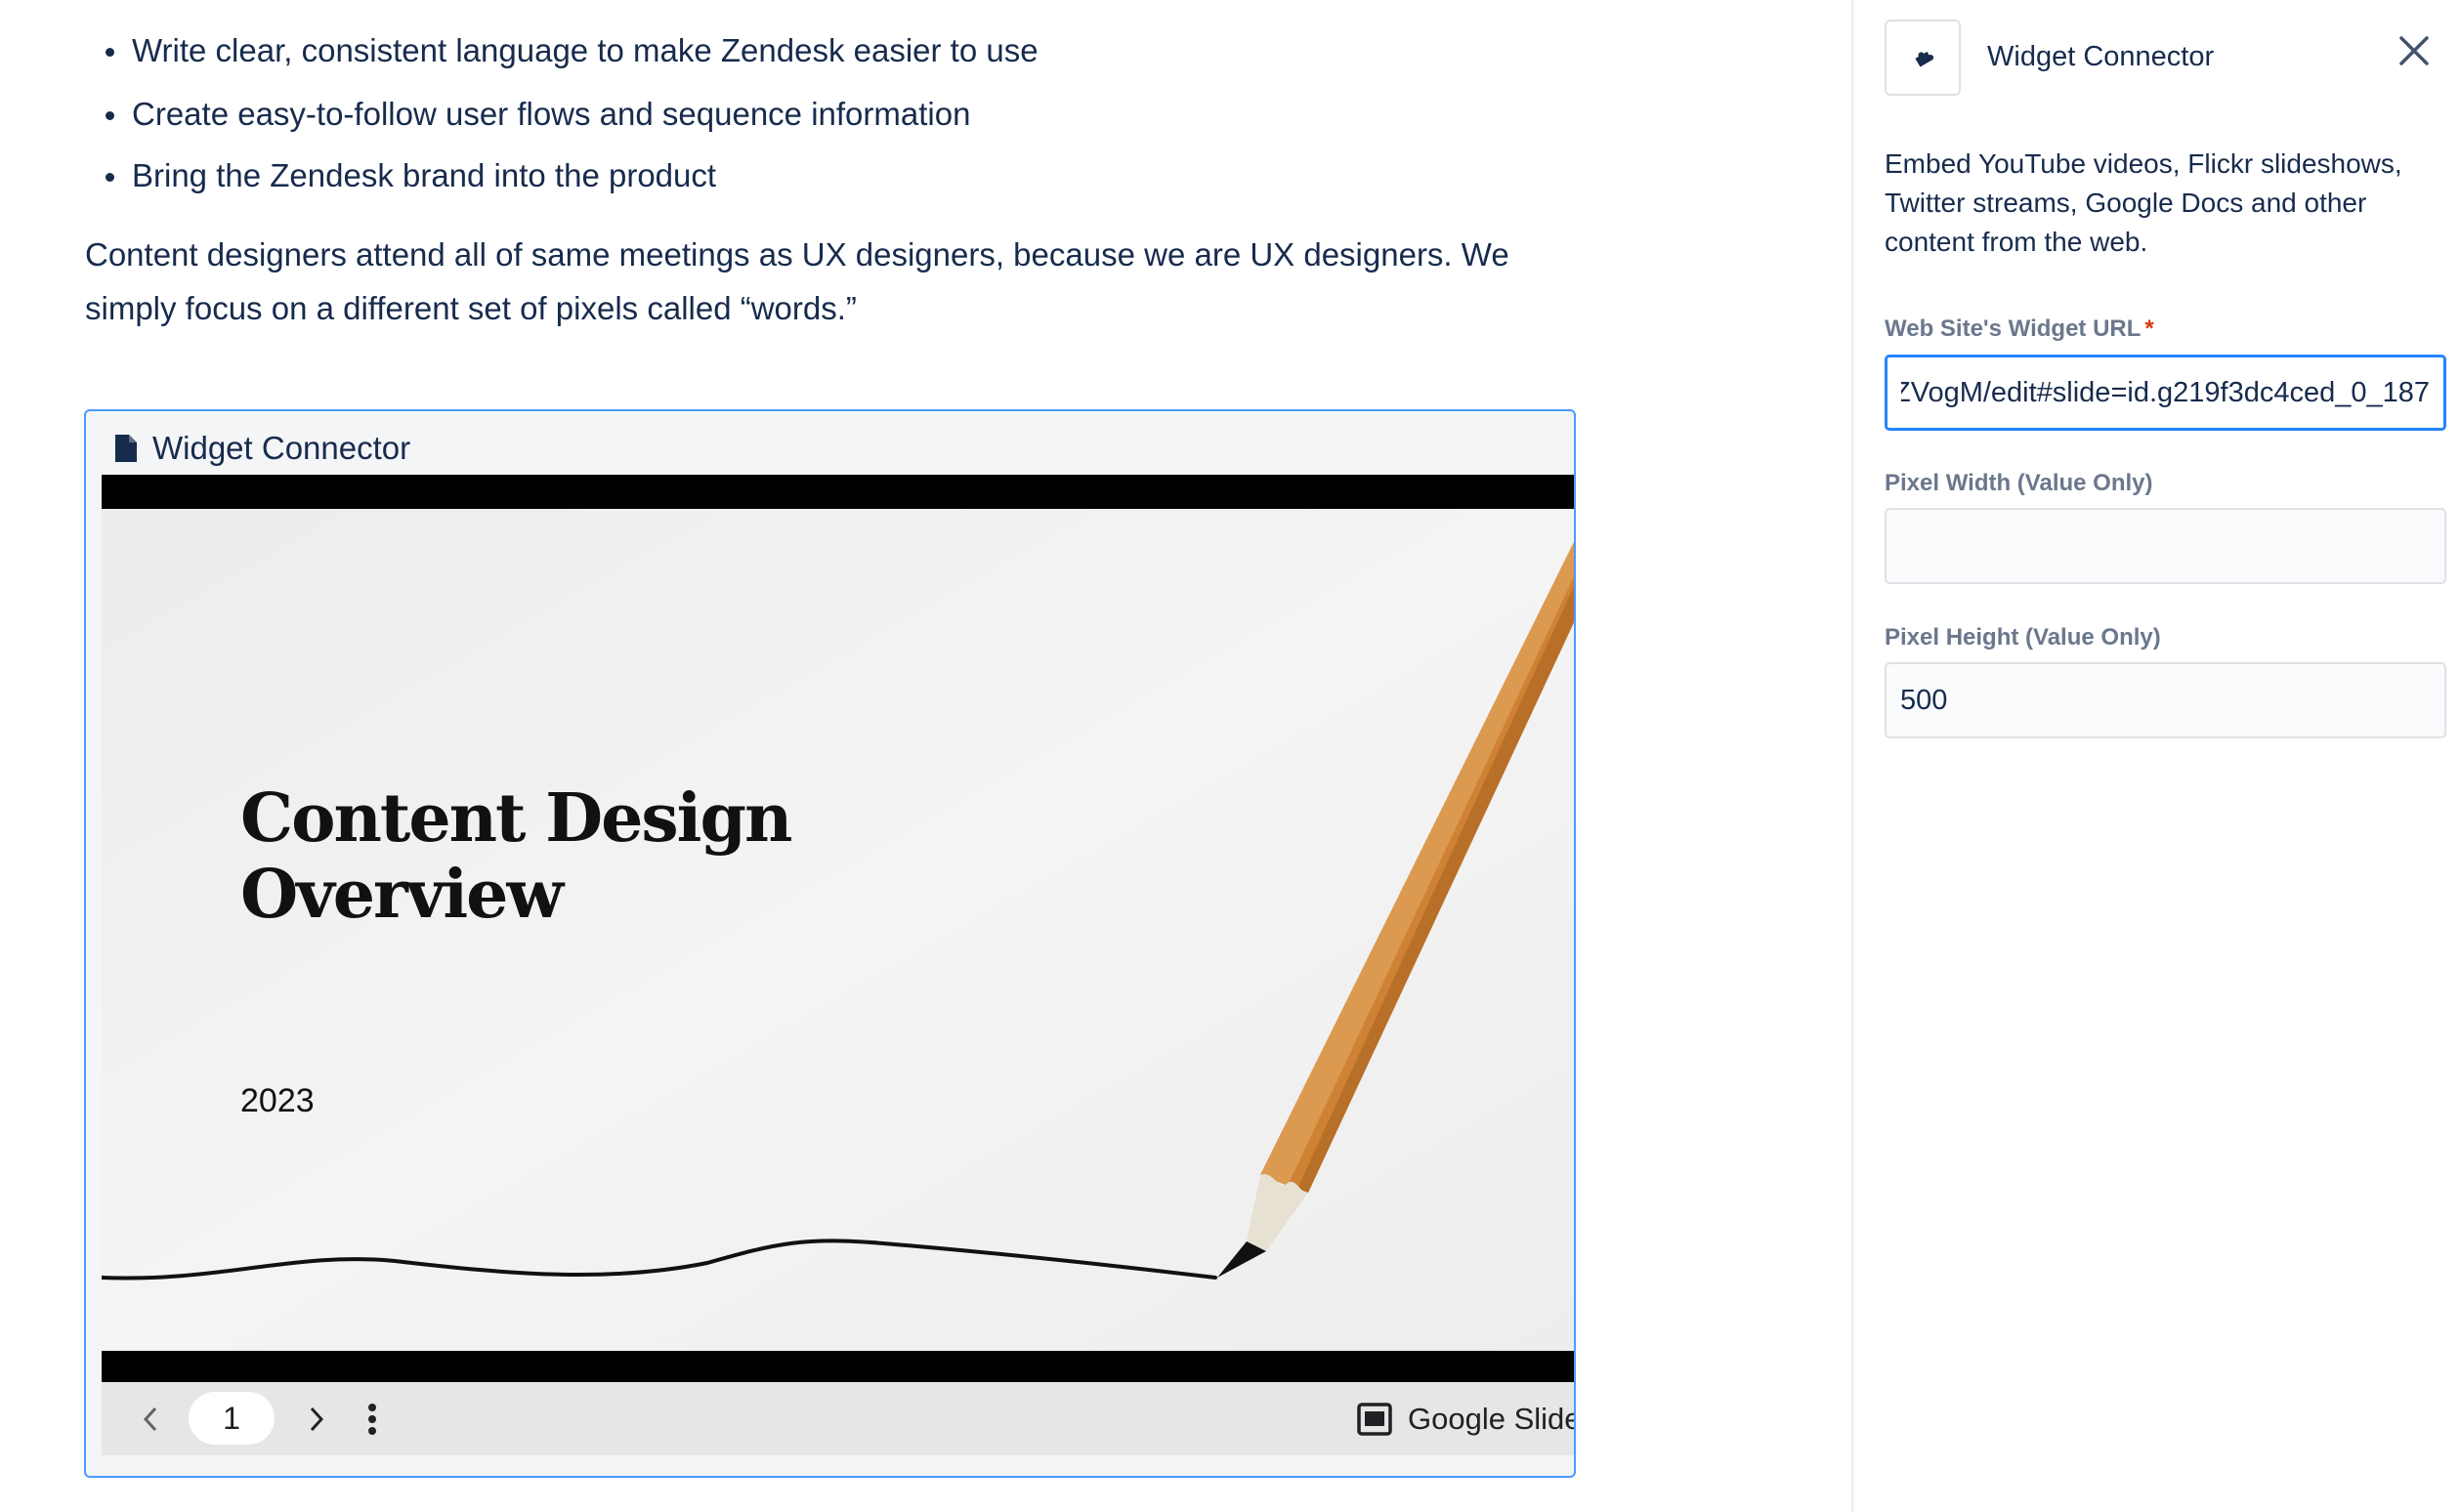  I want to click on previous-slide-button, so click(150, 1418).